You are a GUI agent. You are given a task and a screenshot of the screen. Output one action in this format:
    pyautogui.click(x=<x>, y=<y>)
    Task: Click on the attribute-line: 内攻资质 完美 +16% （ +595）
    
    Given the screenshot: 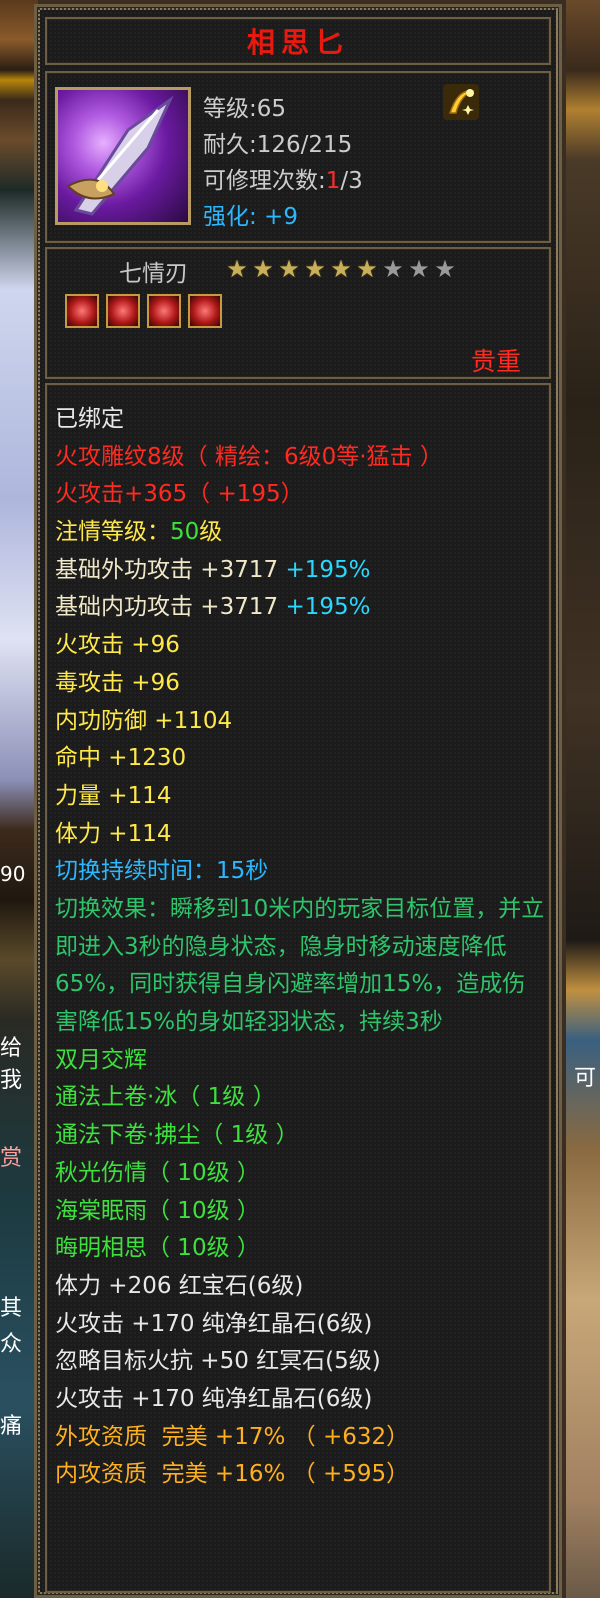 What is the action you would take?
    pyautogui.click(x=300, y=1475)
    